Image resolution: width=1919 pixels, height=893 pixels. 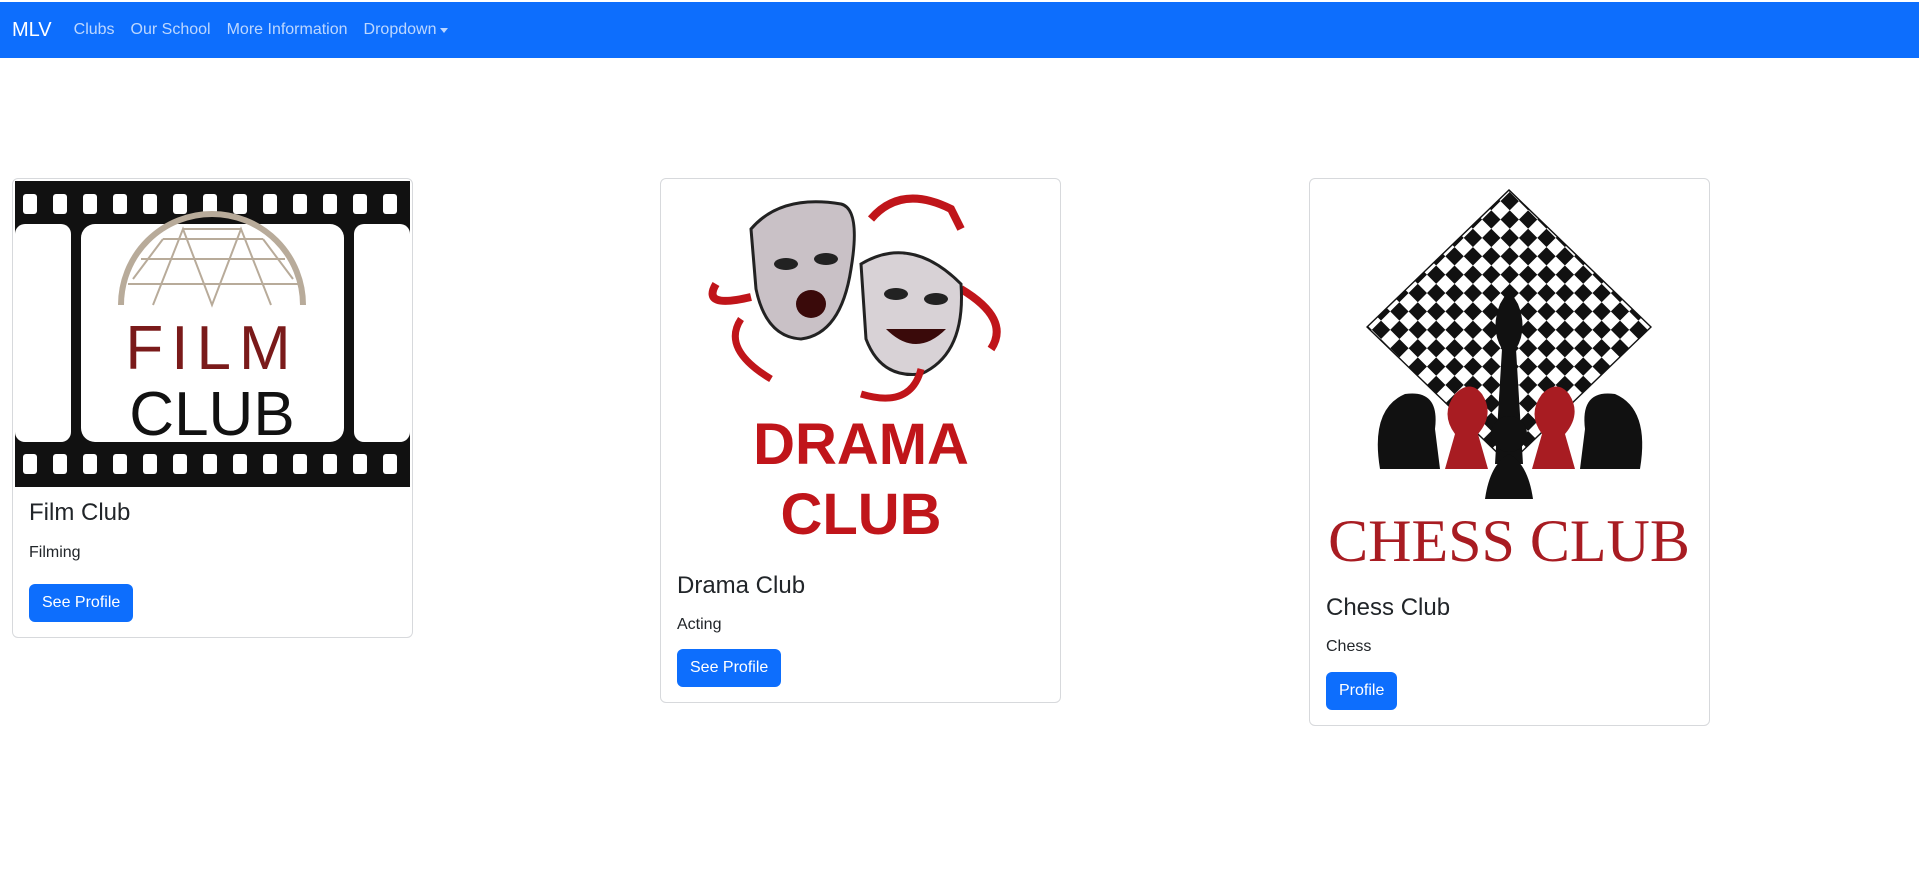 I want to click on club-card-film: FILM CLUB Film Club Filming See Profile, so click(x=212, y=408).